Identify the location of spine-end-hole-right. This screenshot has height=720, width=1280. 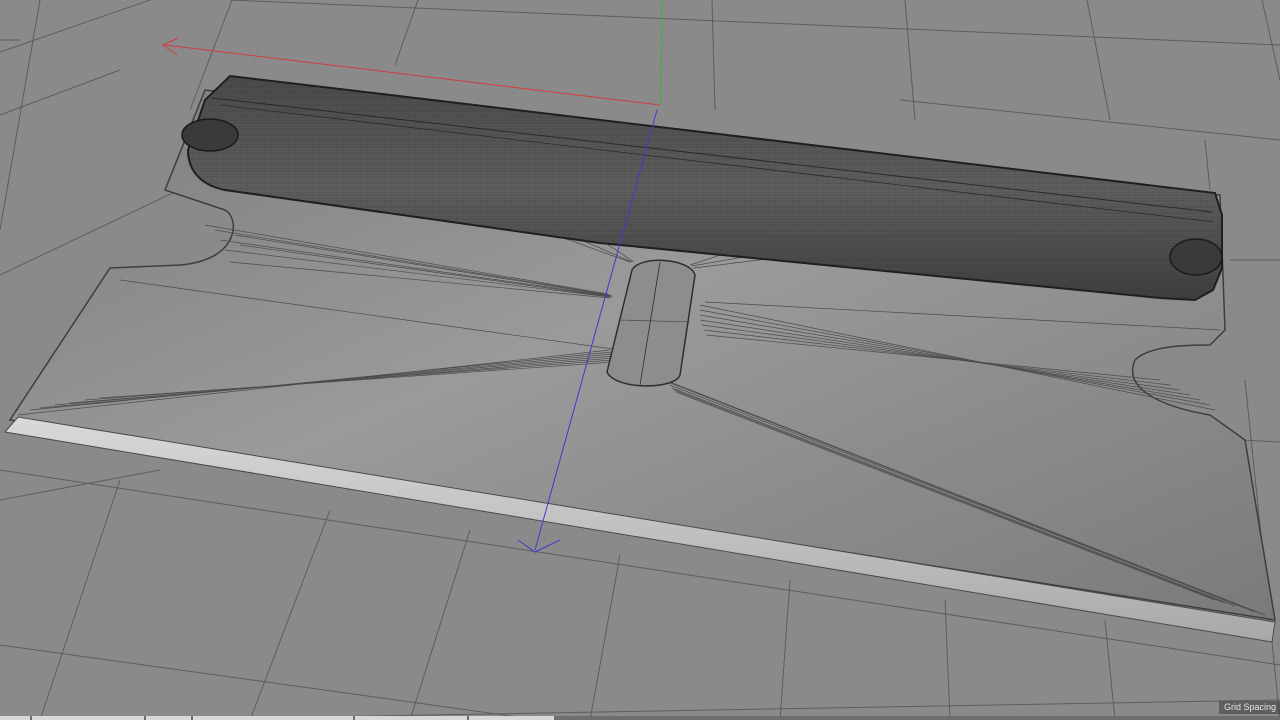
(1196, 257).